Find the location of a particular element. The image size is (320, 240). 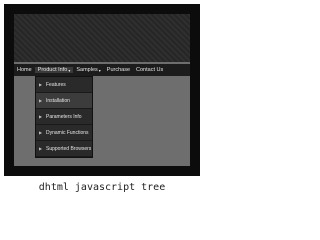

dropdown-item-features: ▶ Features is located at coordinates (64, 85).